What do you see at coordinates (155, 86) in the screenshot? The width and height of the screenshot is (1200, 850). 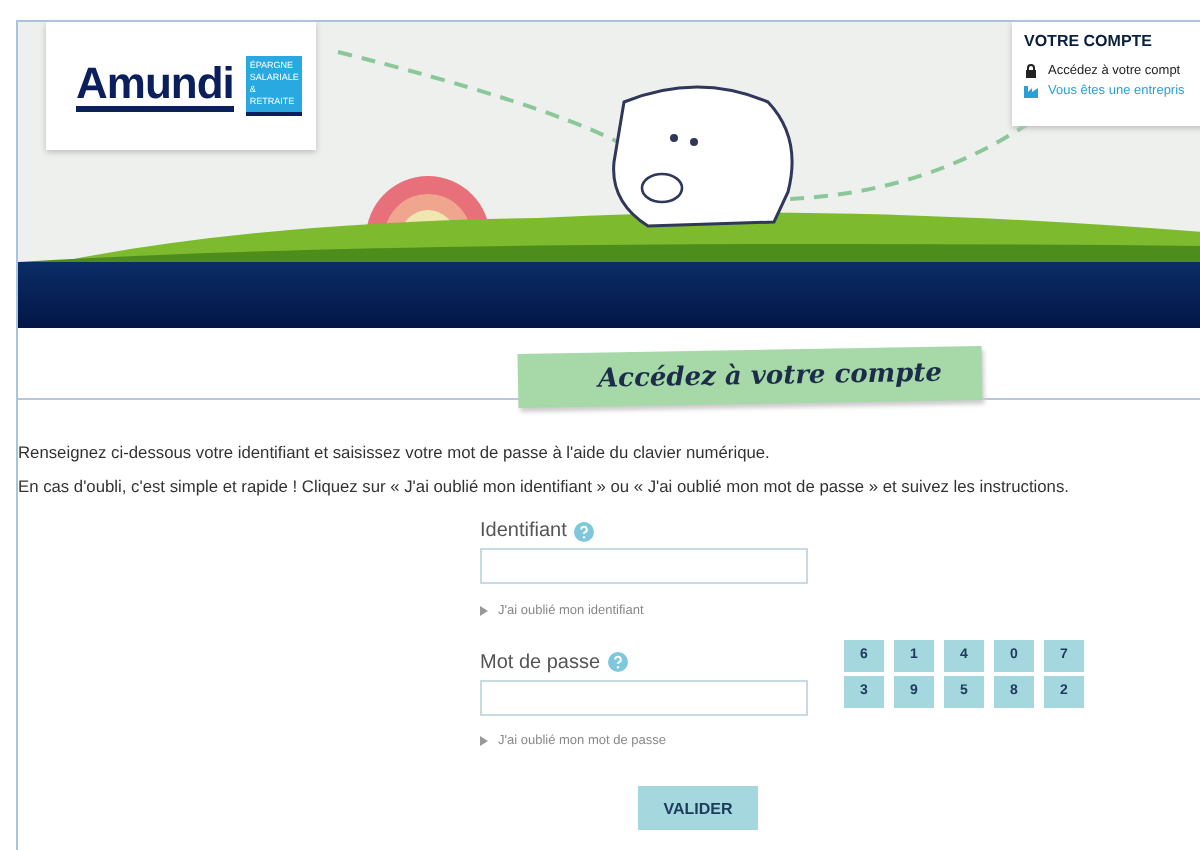 I see `logo: Amundi` at bounding box center [155, 86].